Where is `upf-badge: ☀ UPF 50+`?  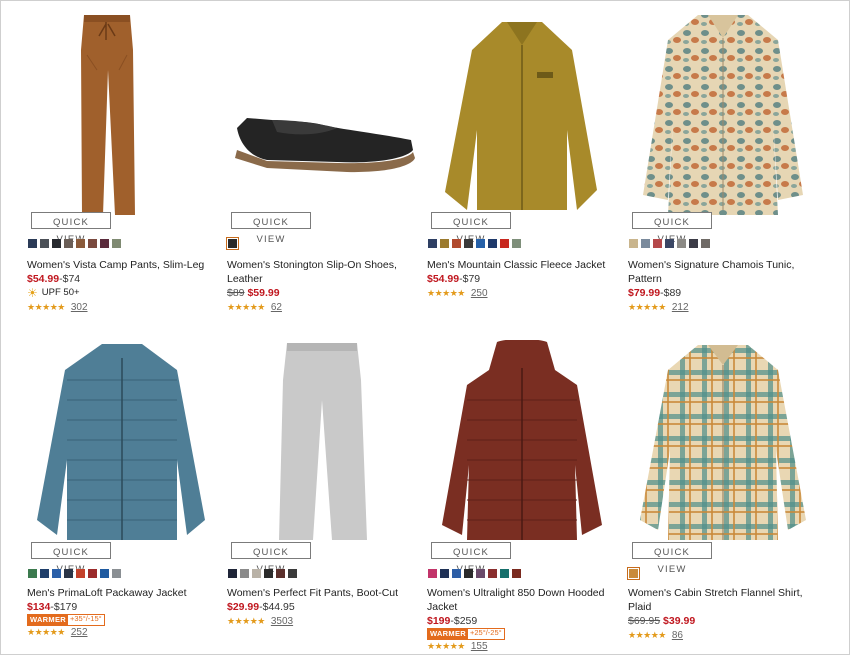
upf-badge: ☀ UPF 50+ is located at coordinates (53, 293).